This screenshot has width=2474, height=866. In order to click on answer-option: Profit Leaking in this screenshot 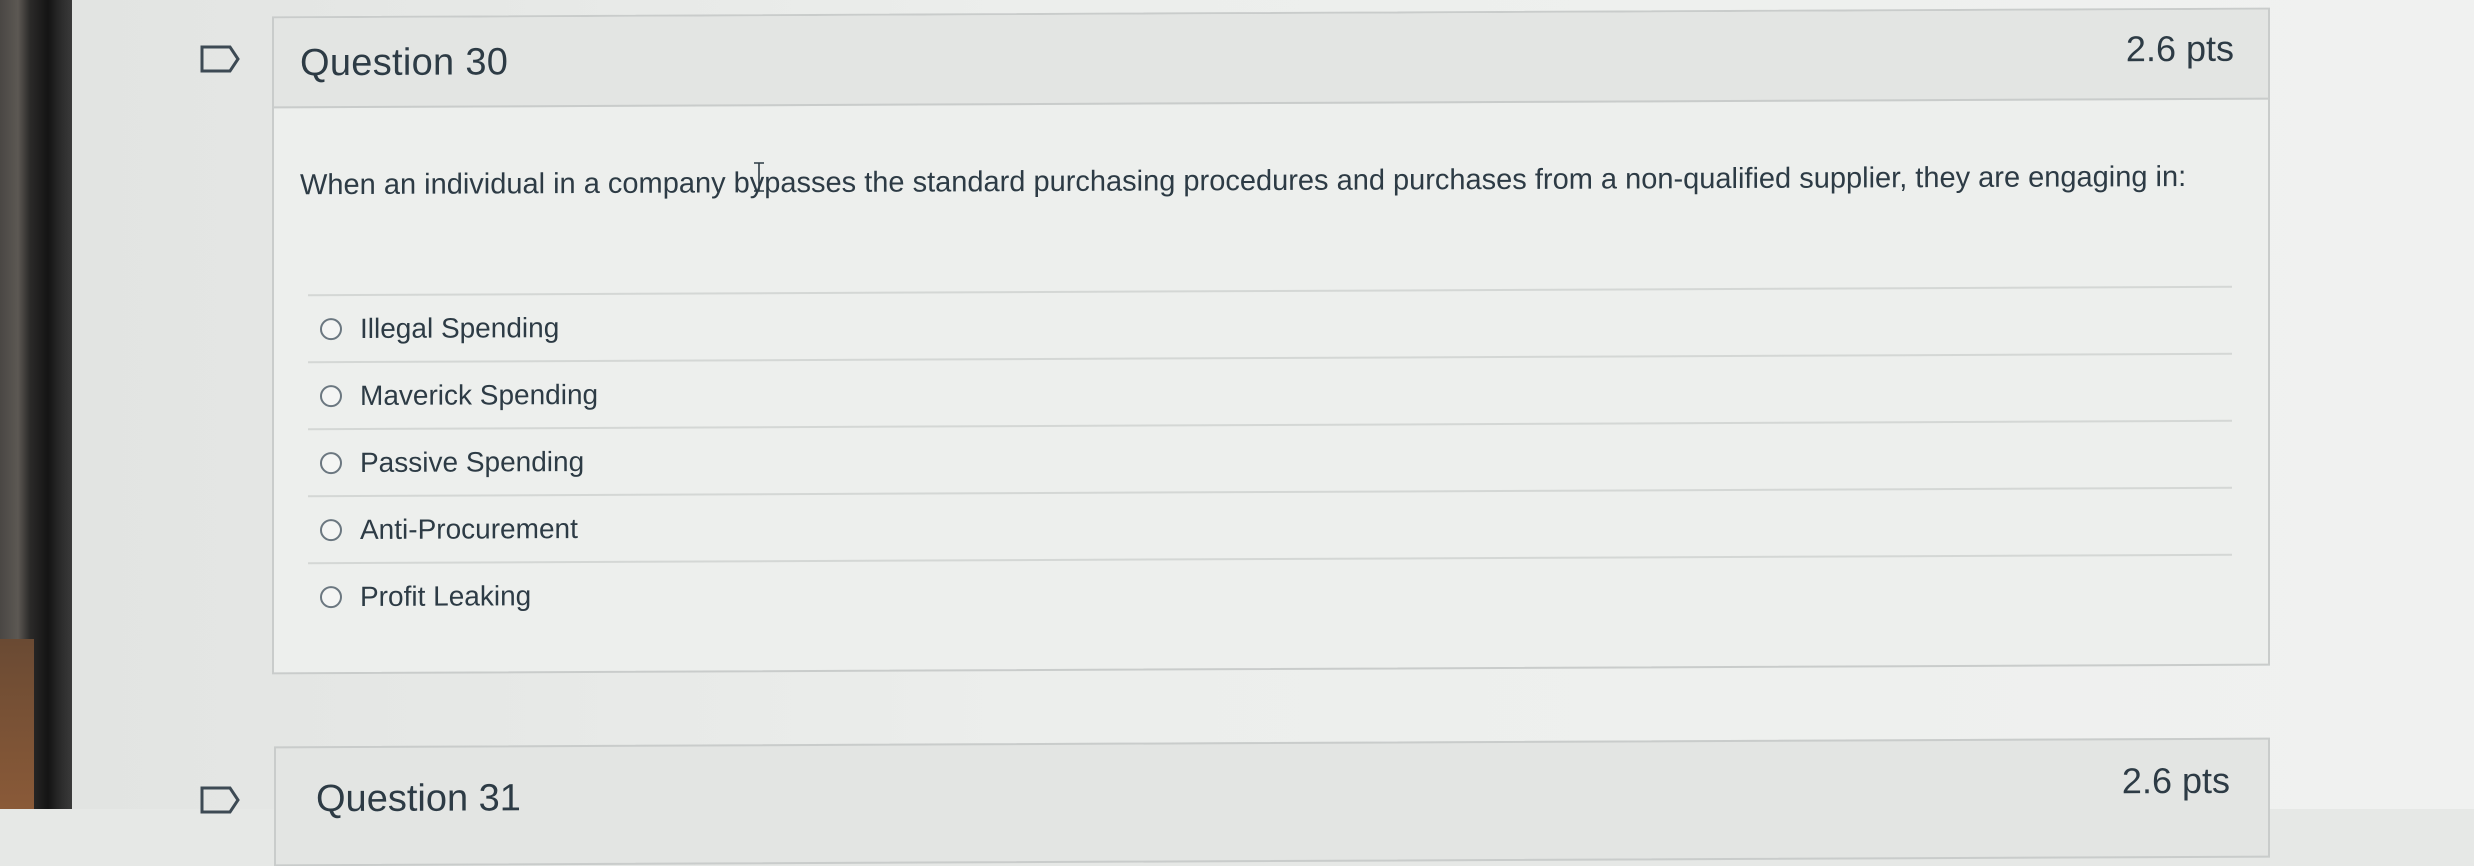, I will do `click(1270, 592)`.